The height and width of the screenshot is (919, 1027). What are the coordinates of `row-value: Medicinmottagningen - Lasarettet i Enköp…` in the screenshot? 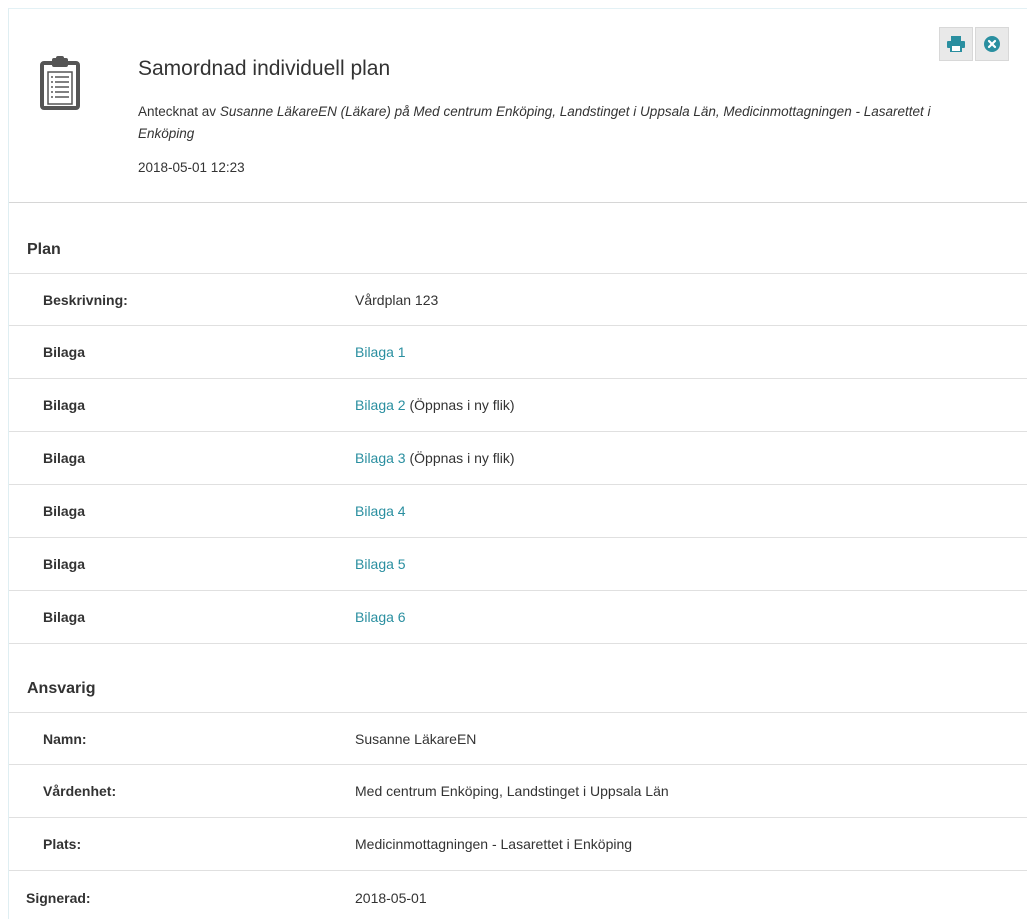 It's located at (494, 844).